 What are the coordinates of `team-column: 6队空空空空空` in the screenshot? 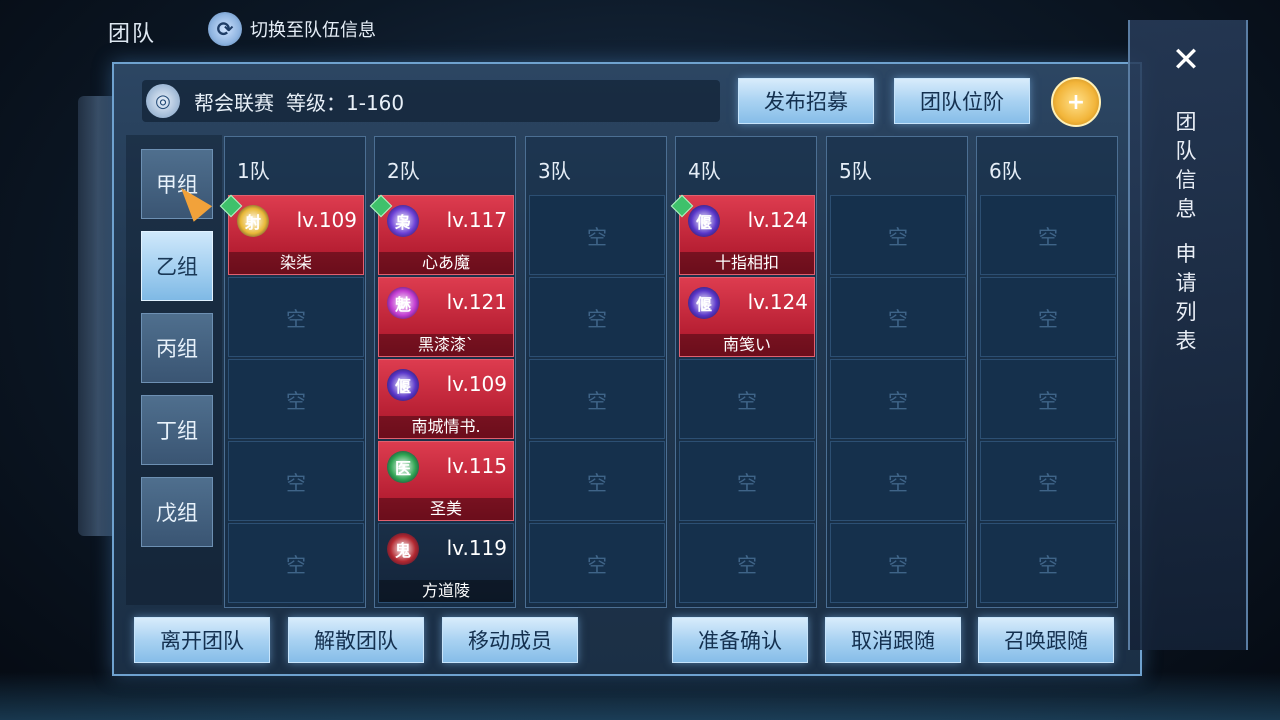 It's located at (1047, 372).